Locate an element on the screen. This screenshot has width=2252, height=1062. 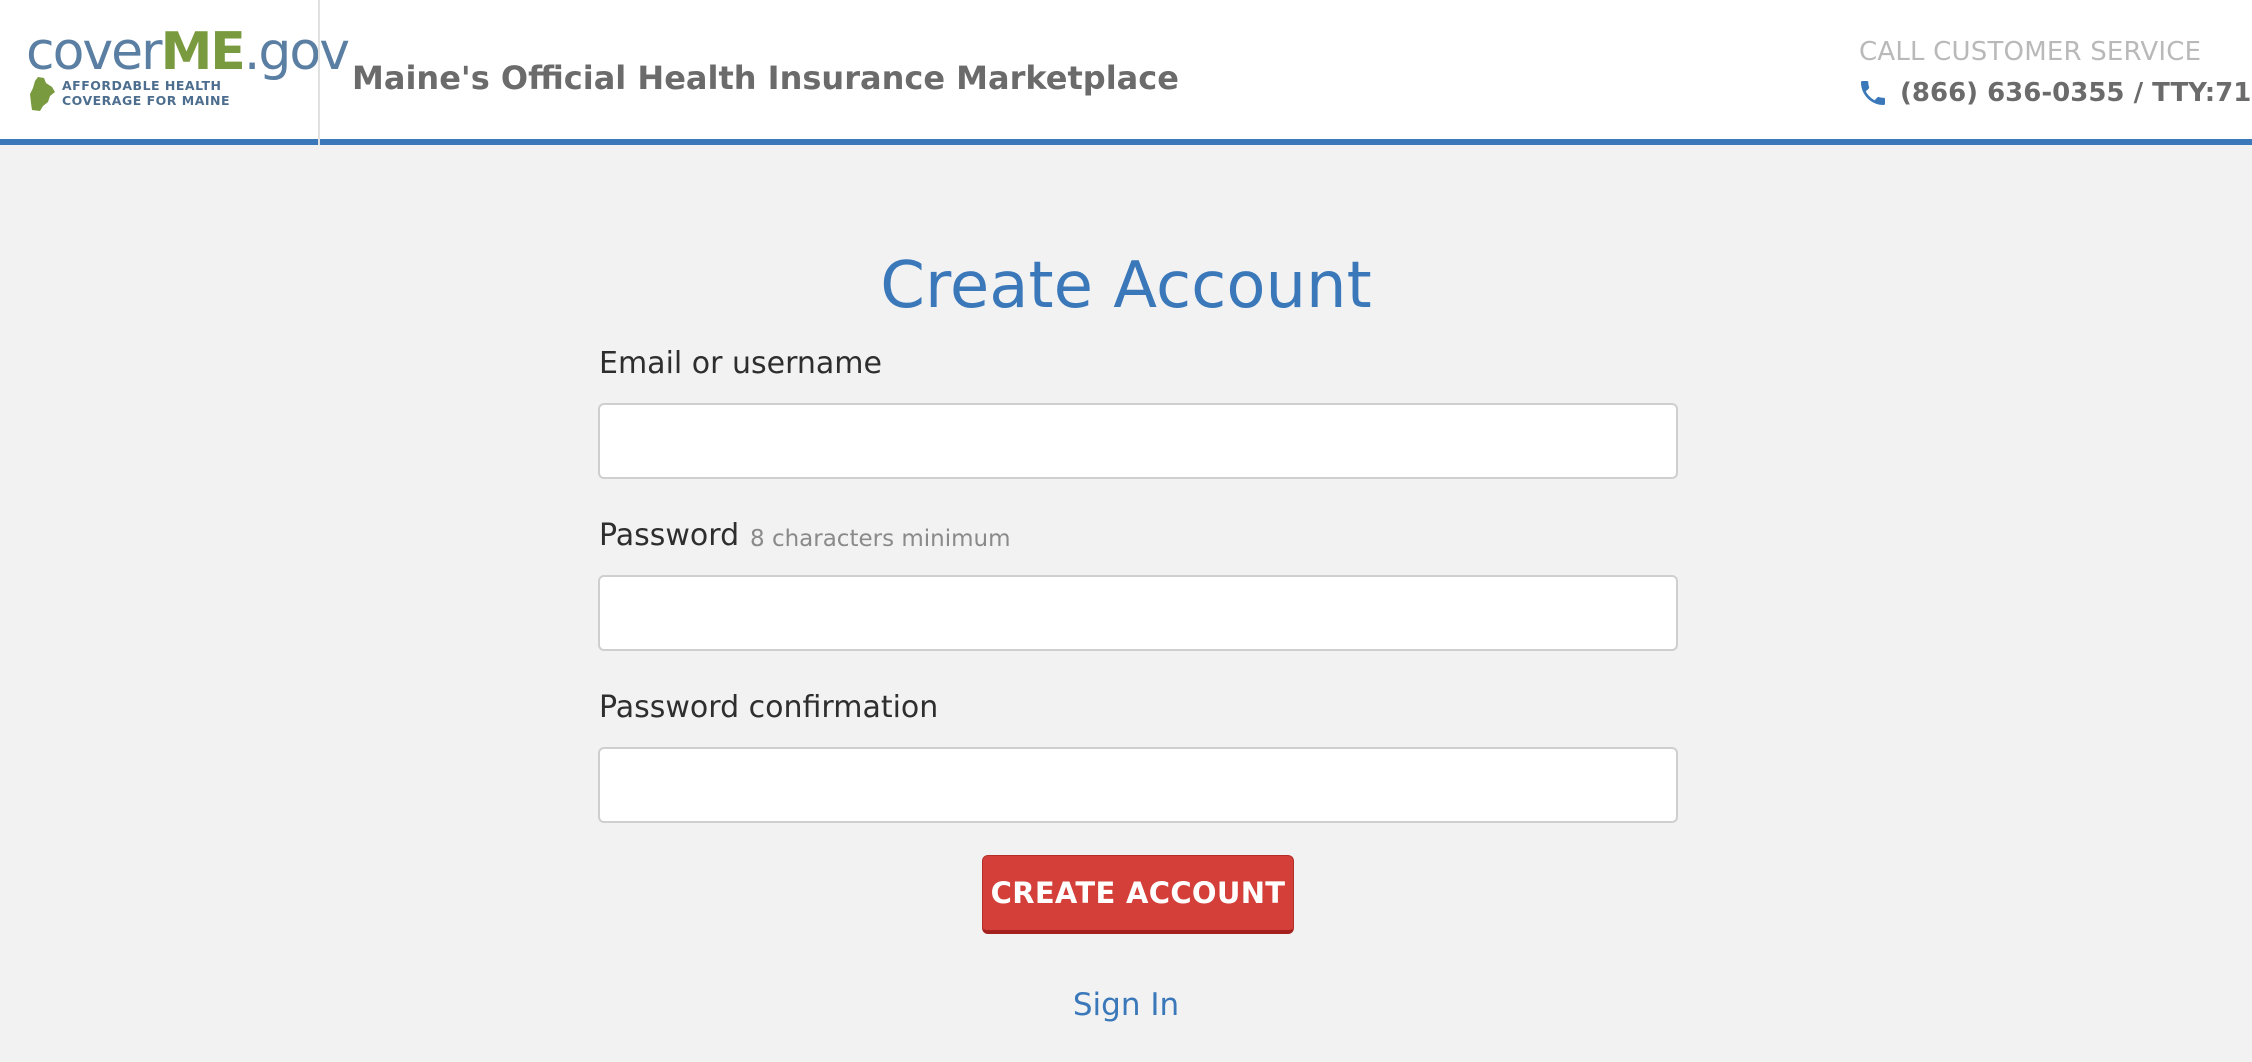
logo-tagline-line2: COVERAGE FOR MAINE is located at coordinates (146, 100).